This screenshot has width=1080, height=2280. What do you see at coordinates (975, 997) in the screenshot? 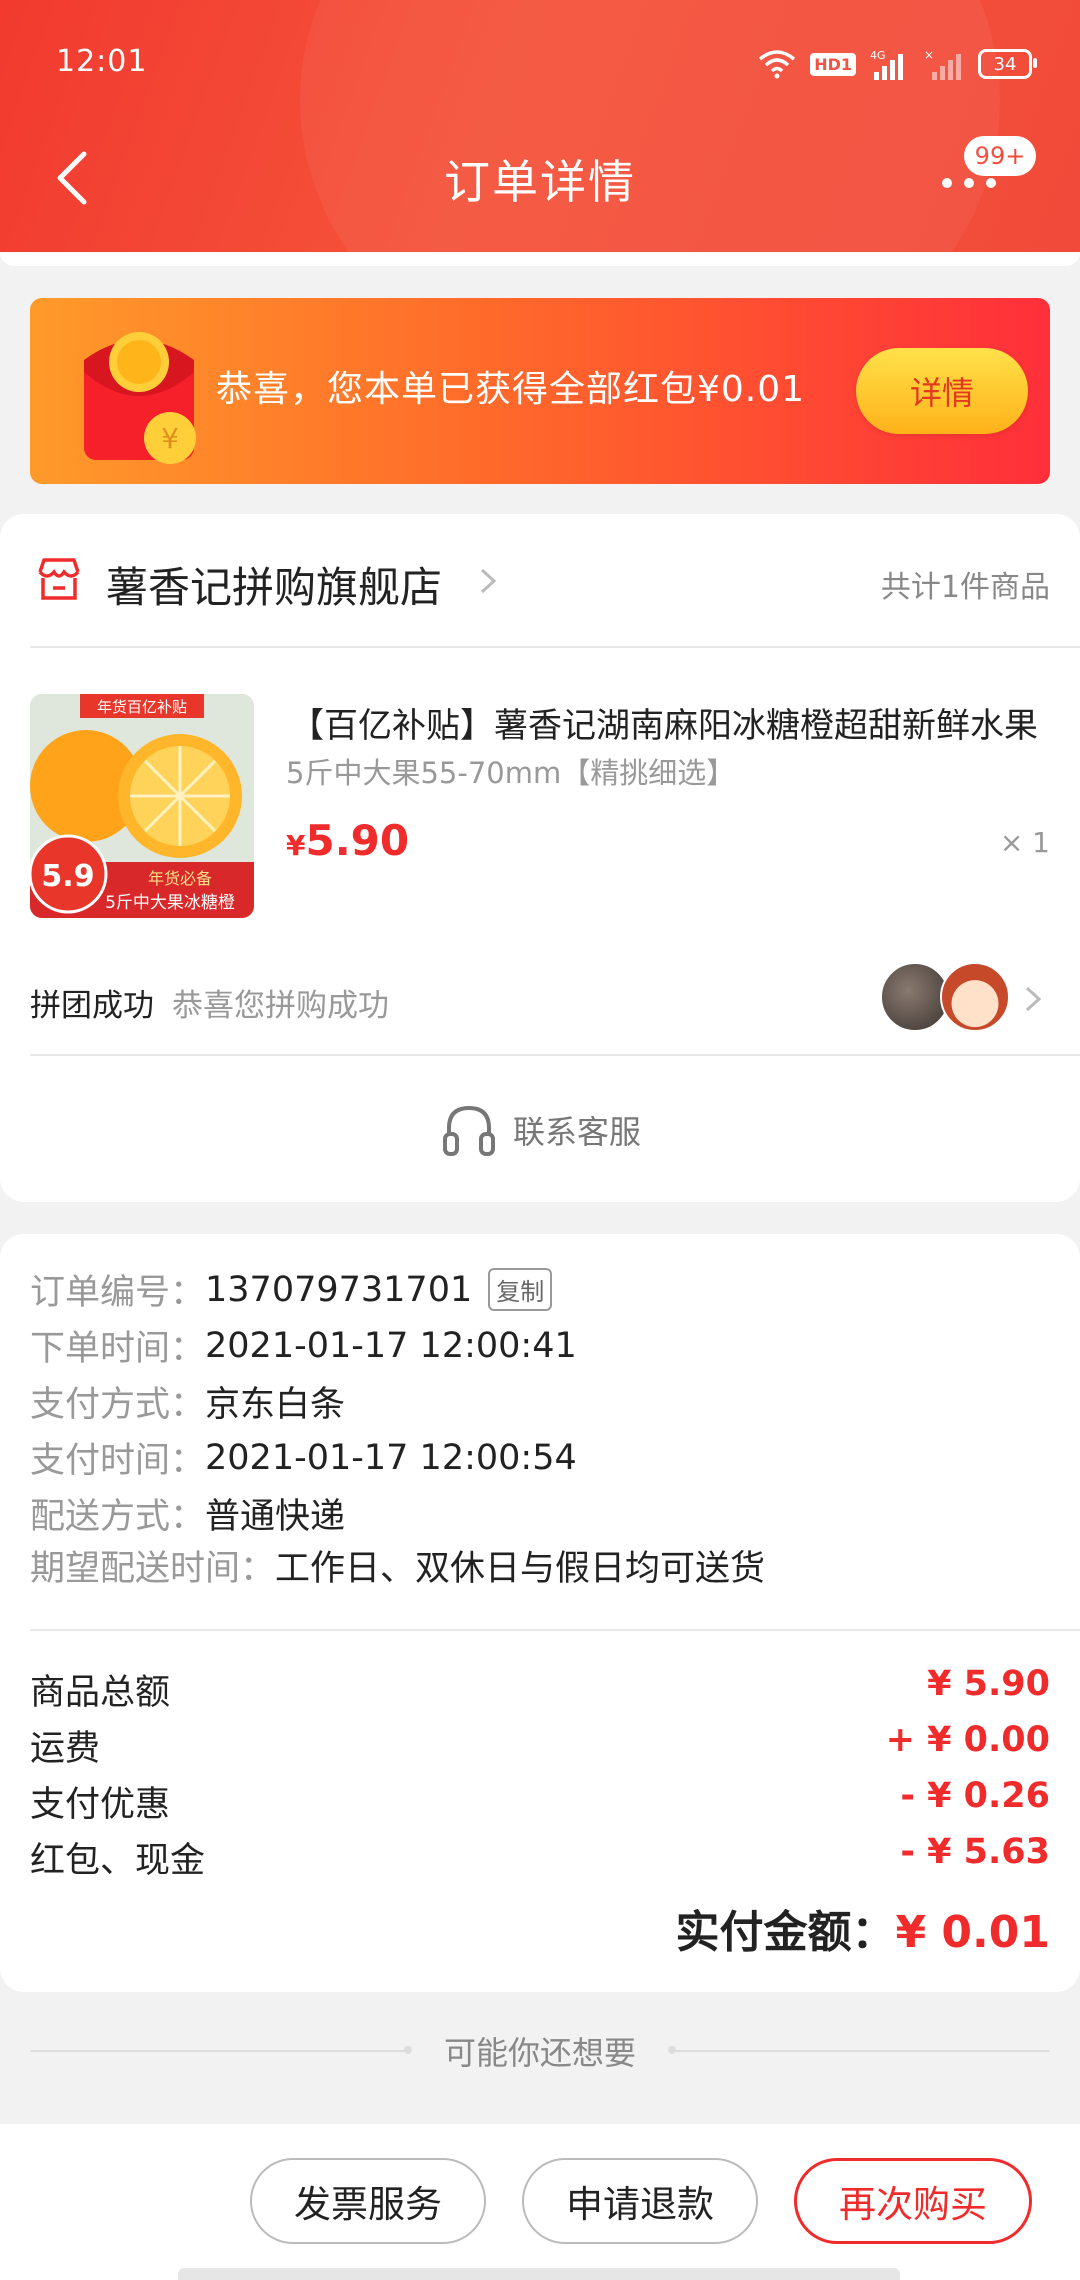
I see `avatar` at bounding box center [975, 997].